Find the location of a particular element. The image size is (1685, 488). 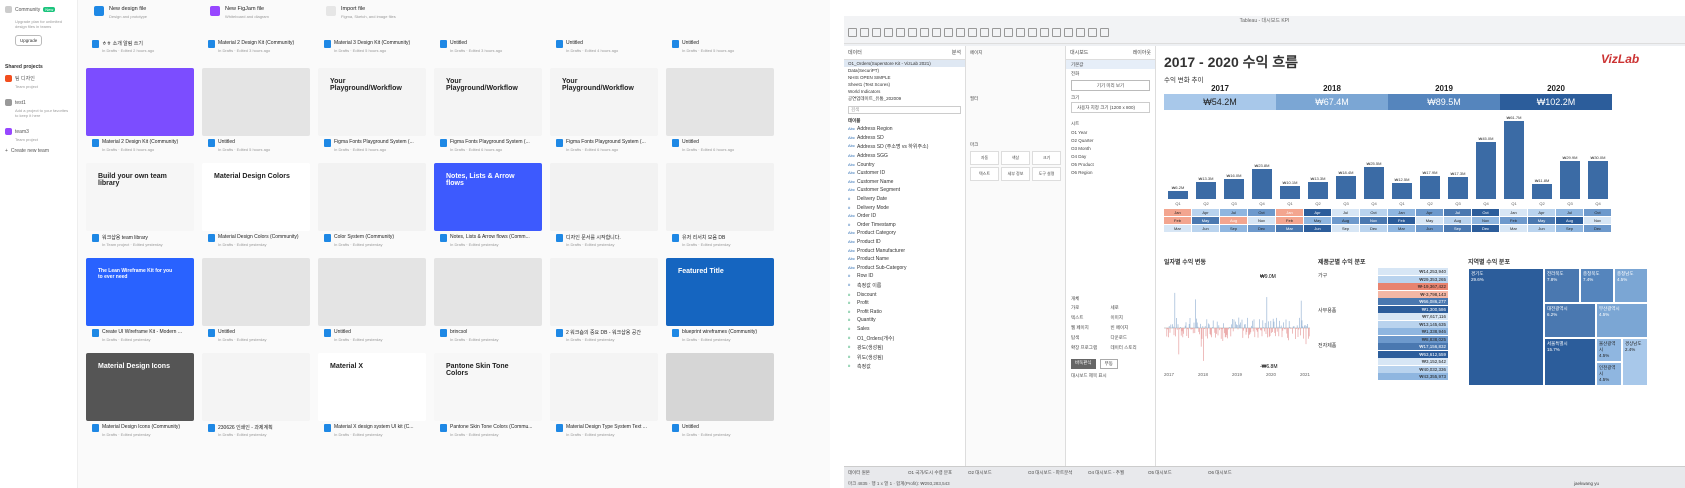

sidebar-community: Community New is located at coordinates (38, 9).